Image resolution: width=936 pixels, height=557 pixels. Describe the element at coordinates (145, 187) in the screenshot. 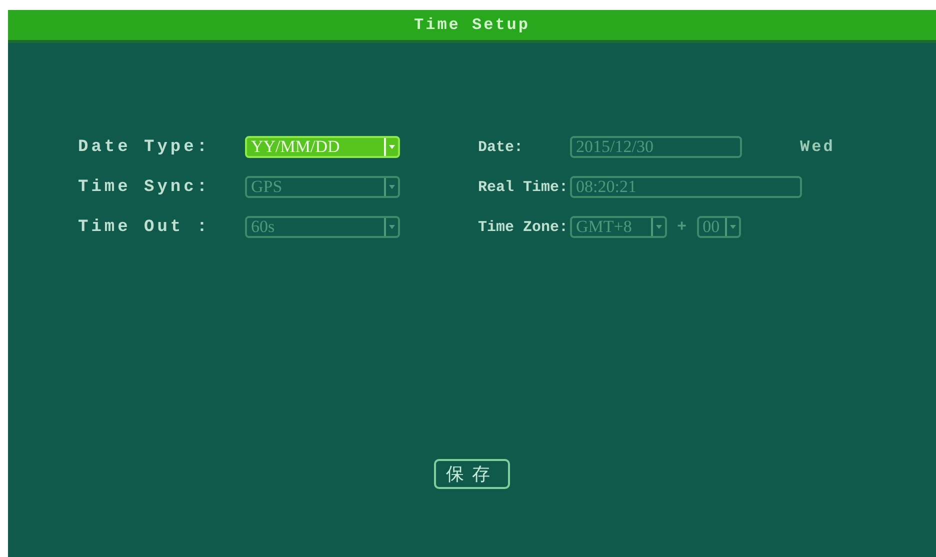

I see `field-label: Time Sync:` at that location.